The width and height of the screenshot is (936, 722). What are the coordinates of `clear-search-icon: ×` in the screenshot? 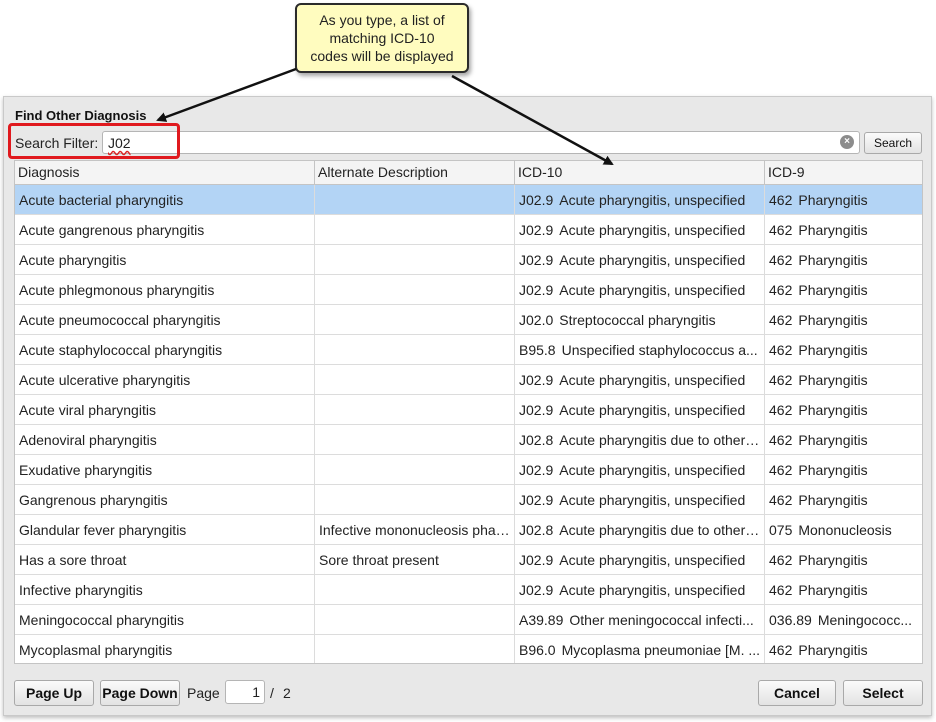 It's located at (847, 142).